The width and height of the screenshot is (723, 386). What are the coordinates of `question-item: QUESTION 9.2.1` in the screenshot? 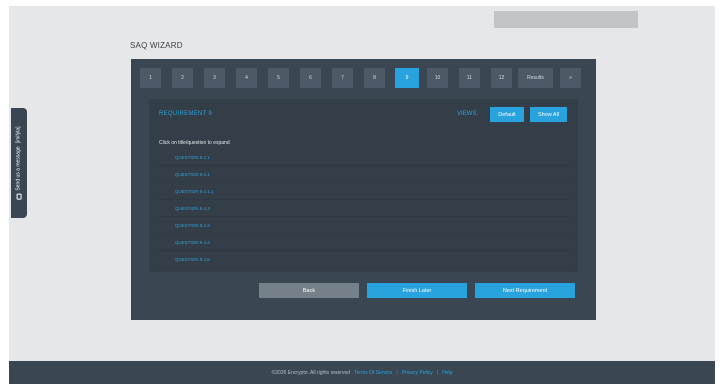 It's located at (365, 157).